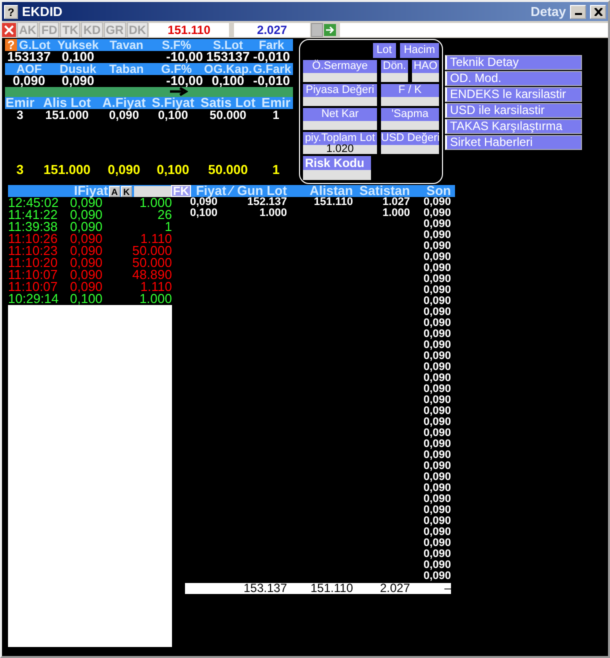  Describe the element at coordinates (180, 191) in the screenshot. I see `filter-button: FK` at that location.